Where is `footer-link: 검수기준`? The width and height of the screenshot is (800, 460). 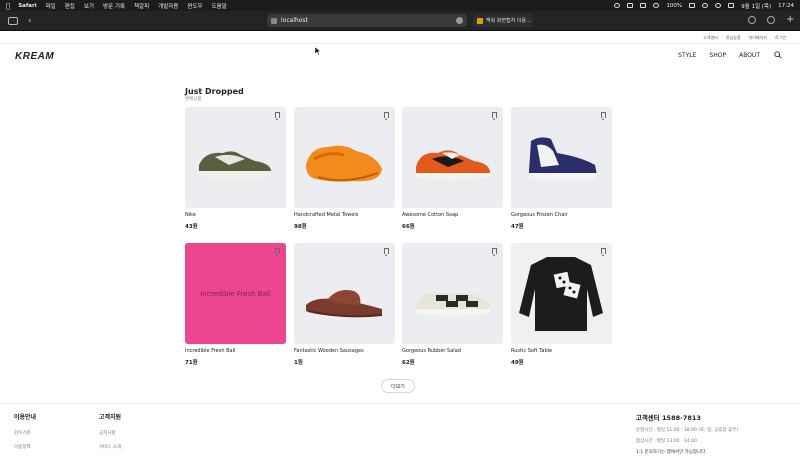 footer-link: 검수기준 is located at coordinates (25, 433).